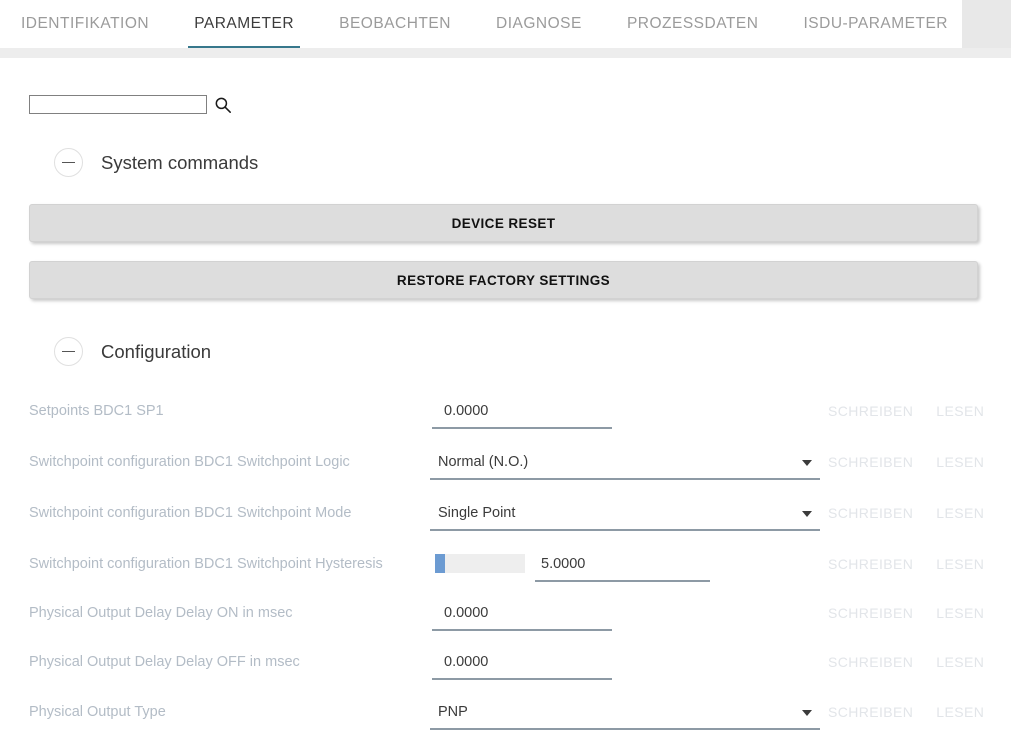  I want to click on tab-label: IDENTIFIKATION, so click(85, 23).